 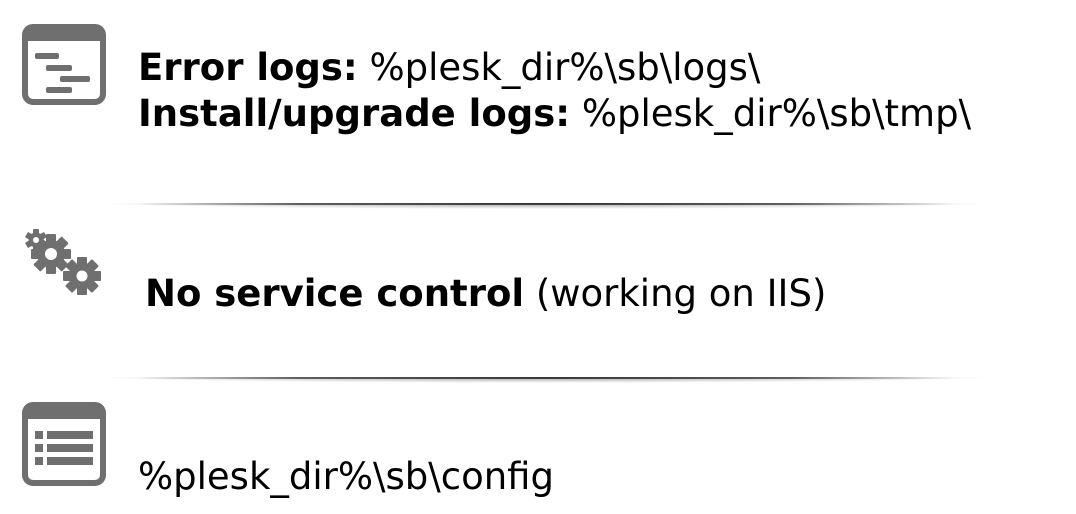 I want to click on service-control-line: No service control (working on IIS), so click(x=485, y=294).